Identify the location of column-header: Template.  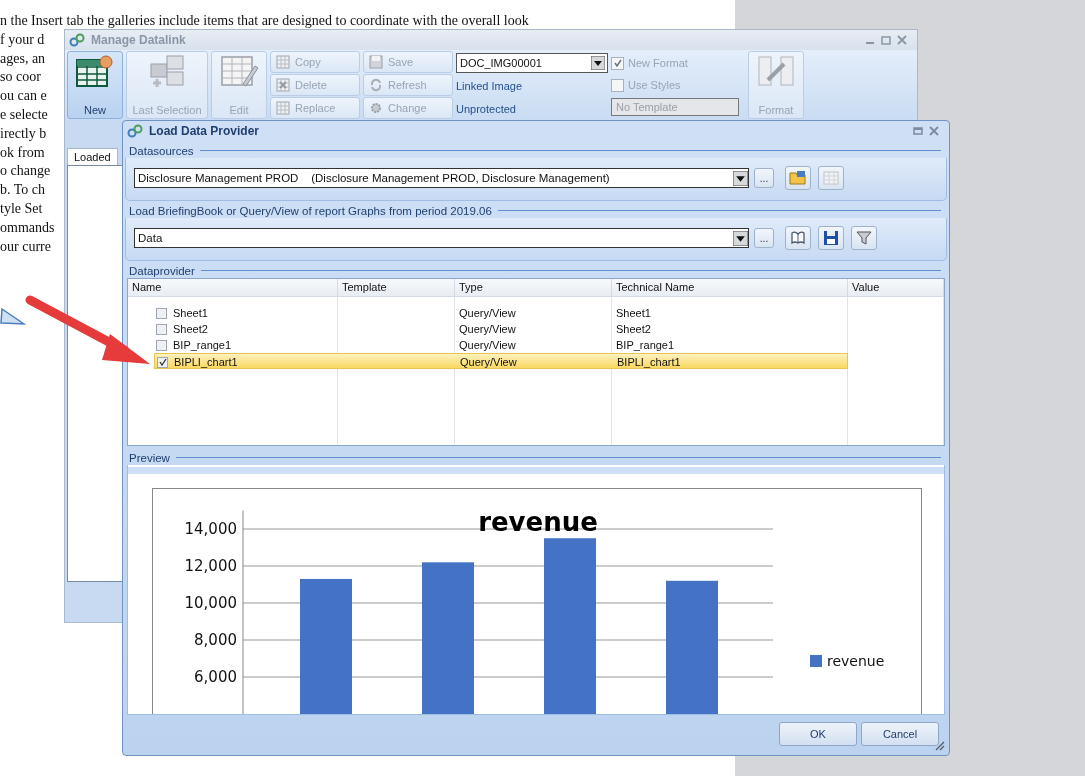
(396, 287).